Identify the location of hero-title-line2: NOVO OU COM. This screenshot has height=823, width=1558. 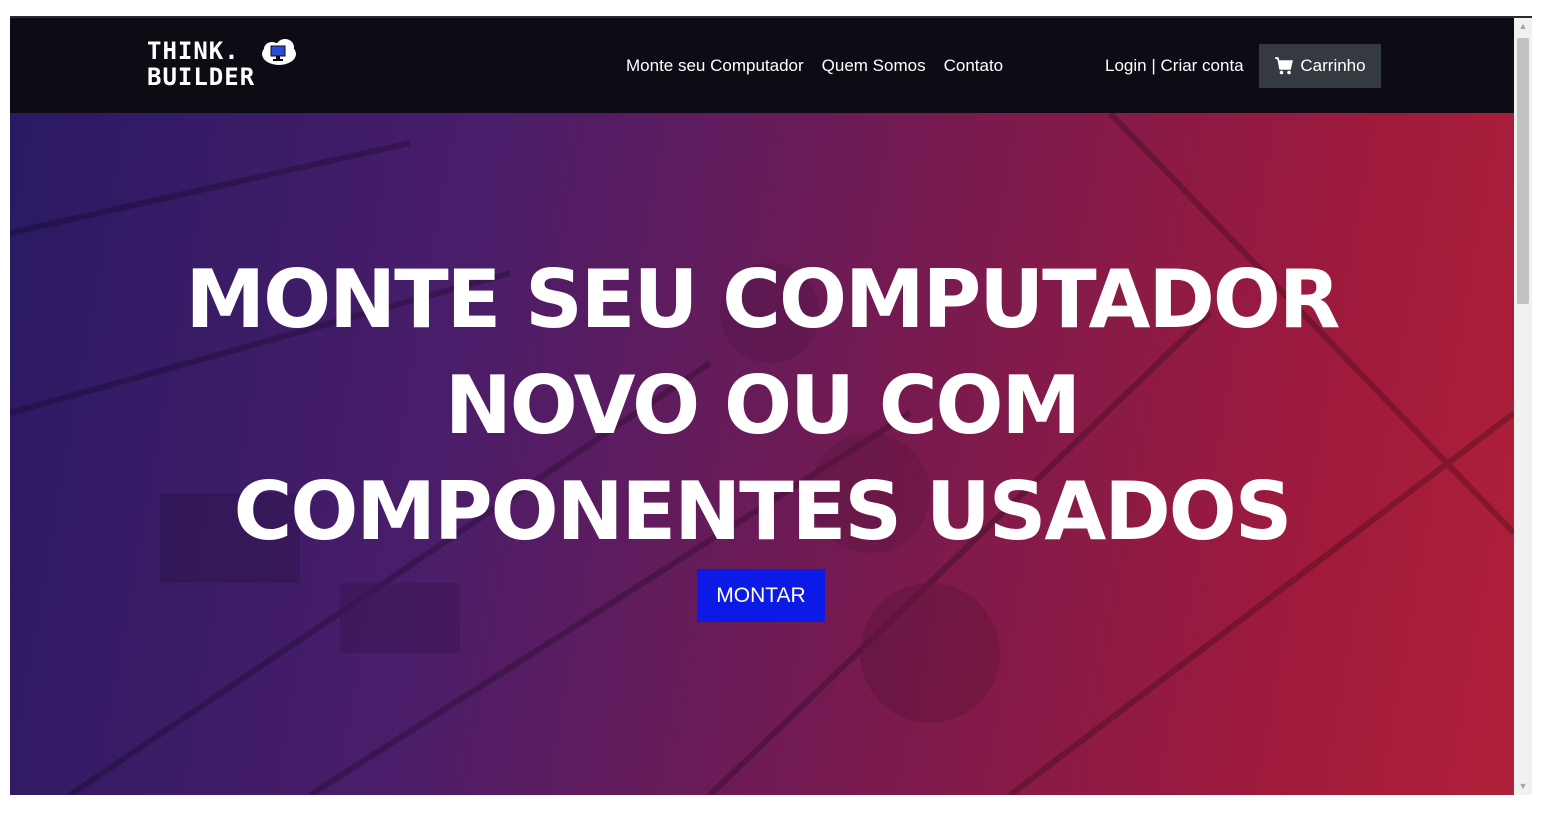
(762, 405).